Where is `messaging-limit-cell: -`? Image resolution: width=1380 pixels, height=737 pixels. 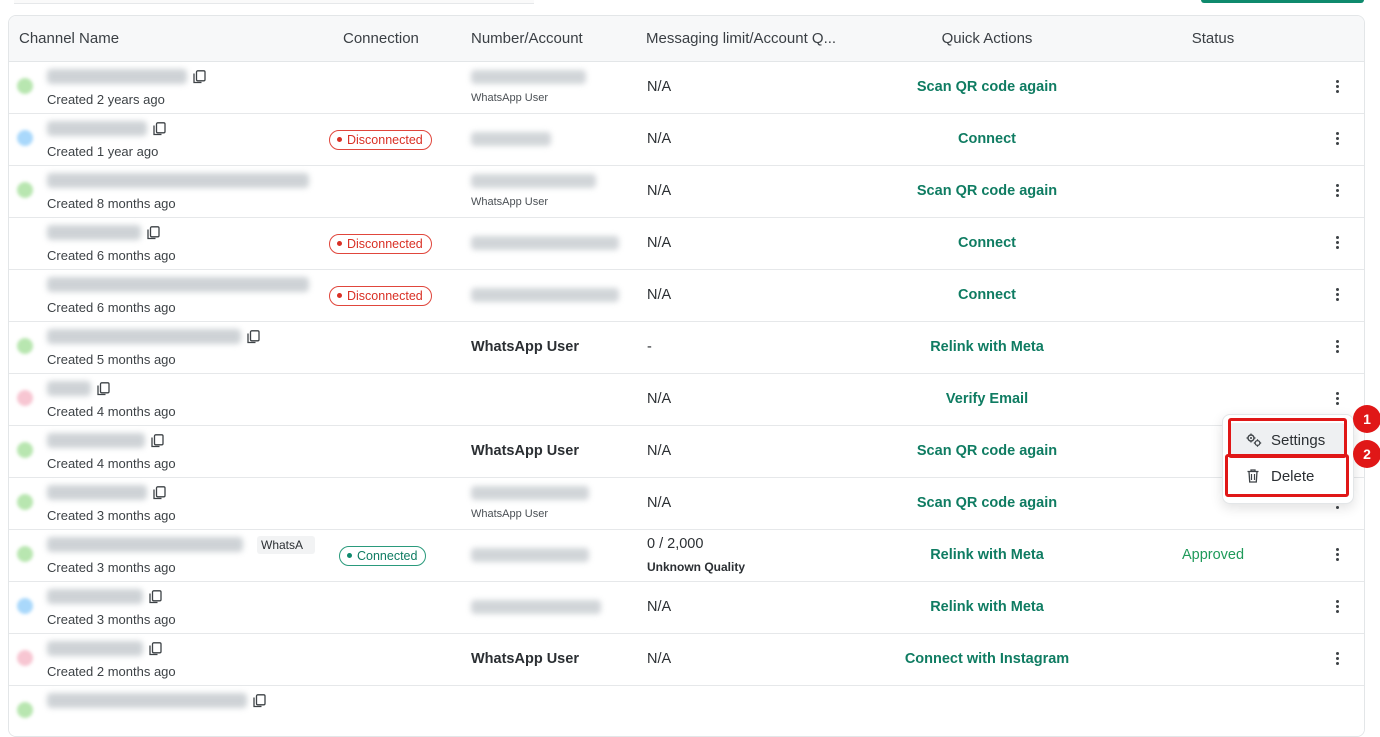 messaging-limit-cell: - is located at coordinates (747, 347).